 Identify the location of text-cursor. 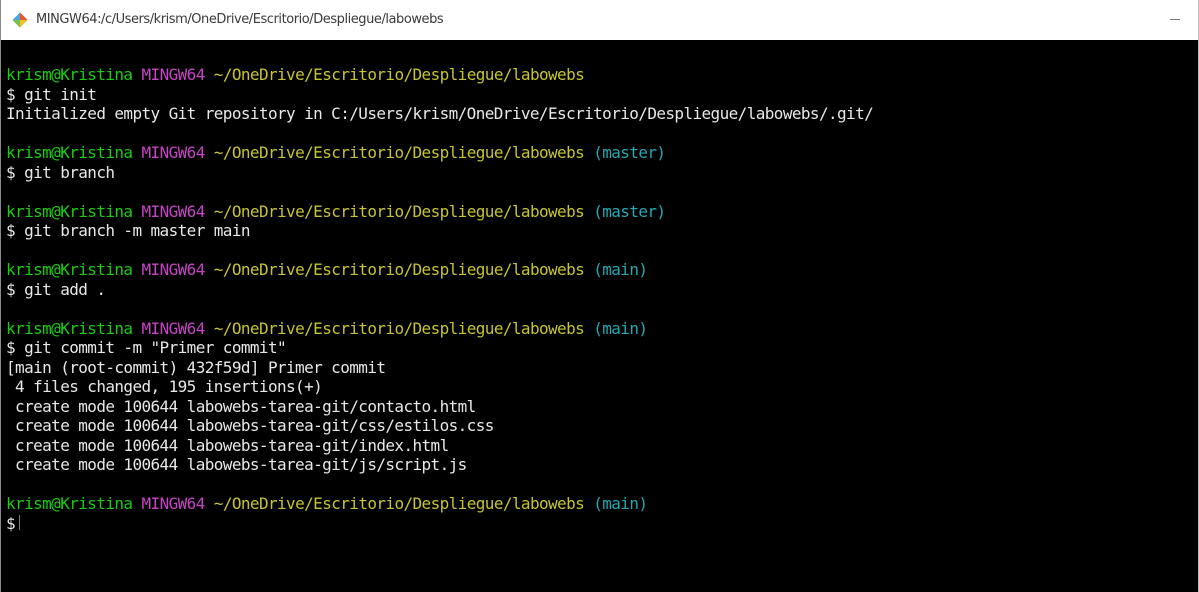
(20, 522).